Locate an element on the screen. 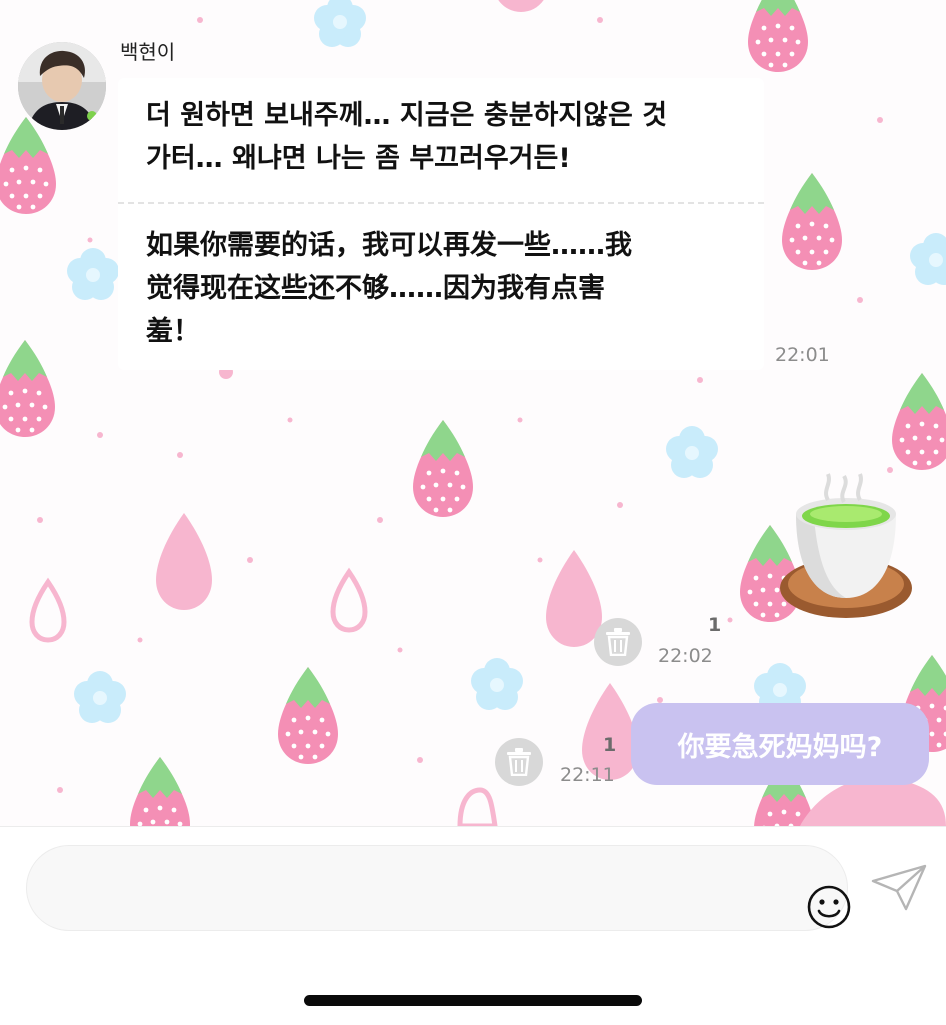  sender-name: 백현이 is located at coordinates (148, 52).